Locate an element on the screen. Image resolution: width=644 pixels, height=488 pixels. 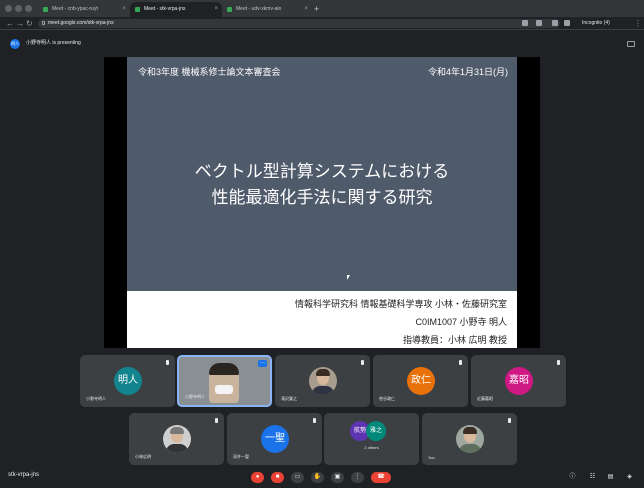
avatar: 政仁 is located at coordinates (421, 381).